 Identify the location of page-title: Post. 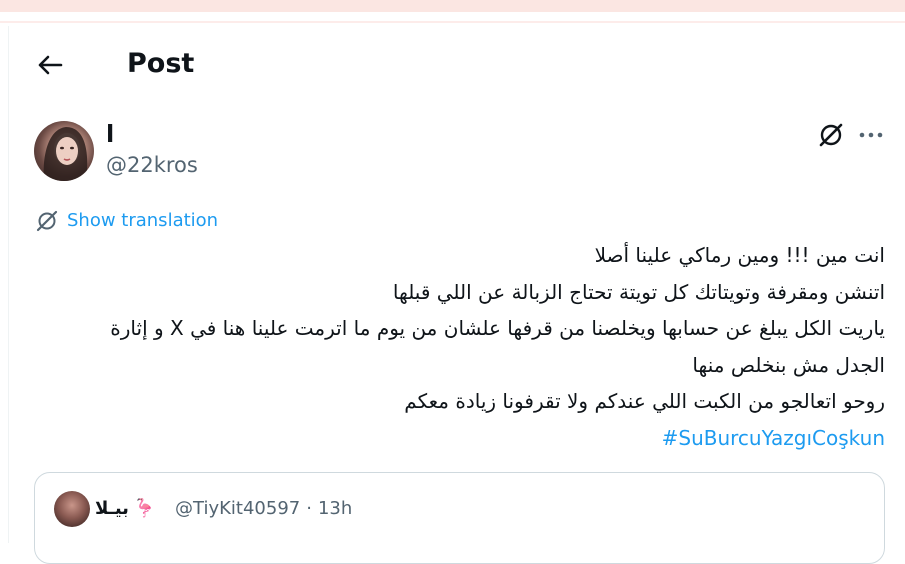
(161, 63).